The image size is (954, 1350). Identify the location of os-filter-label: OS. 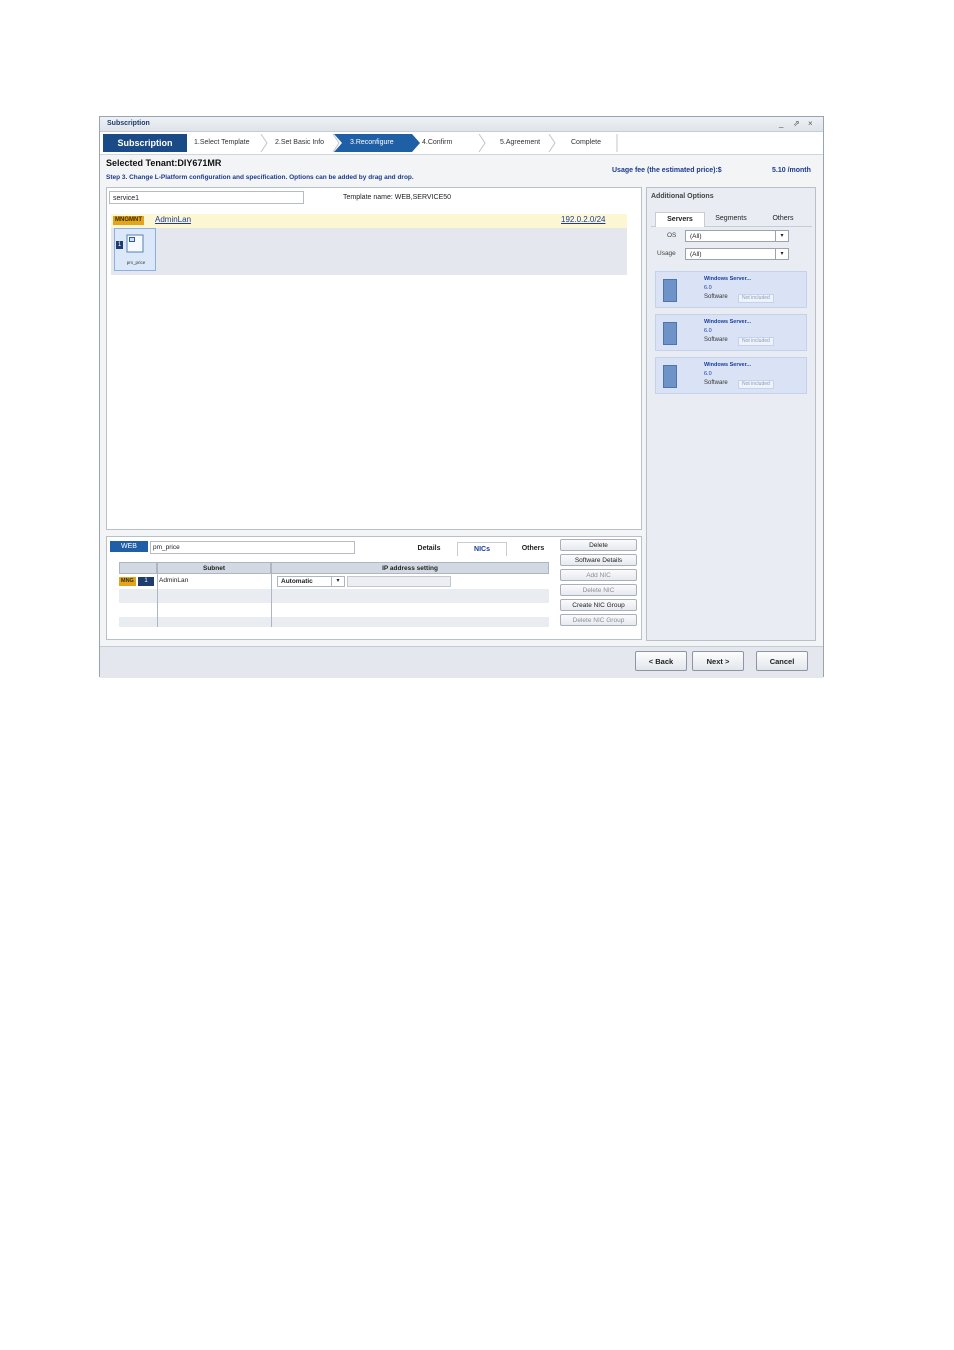
(672, 235).